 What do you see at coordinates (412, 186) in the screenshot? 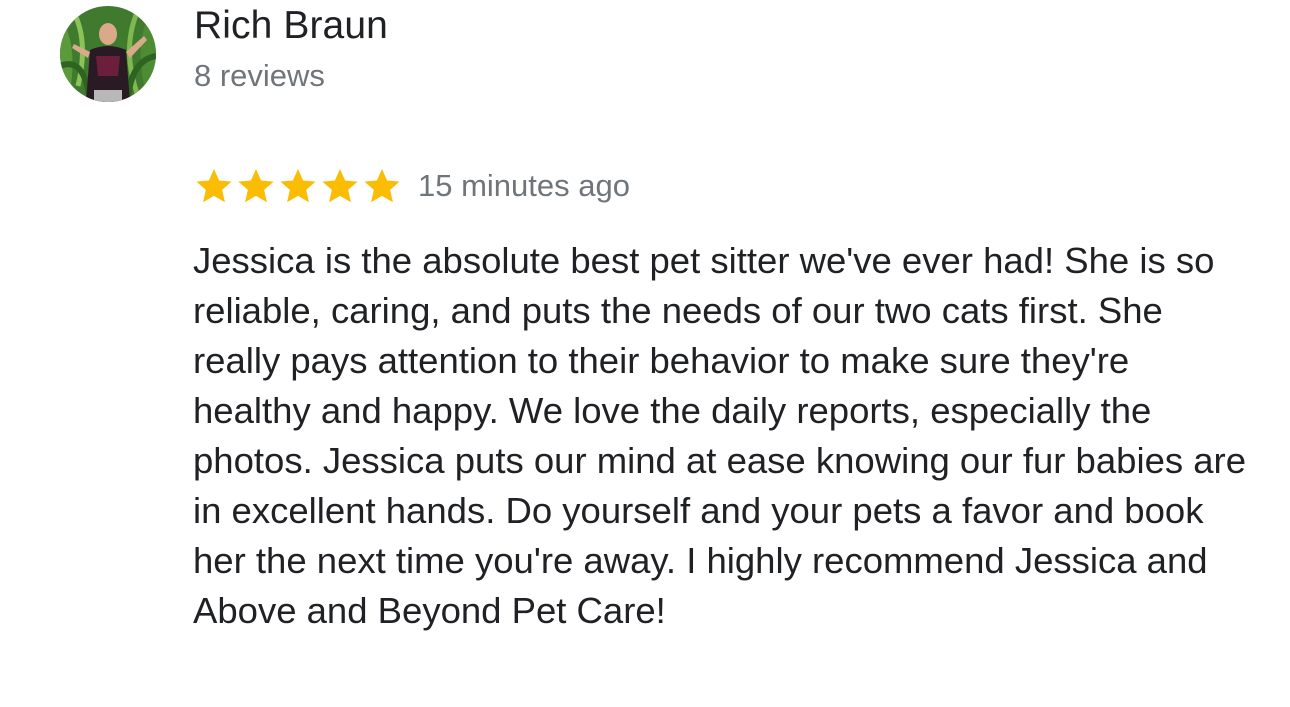
I see `rating-row: 15 minutes ago` at bounding box center [412, 186].